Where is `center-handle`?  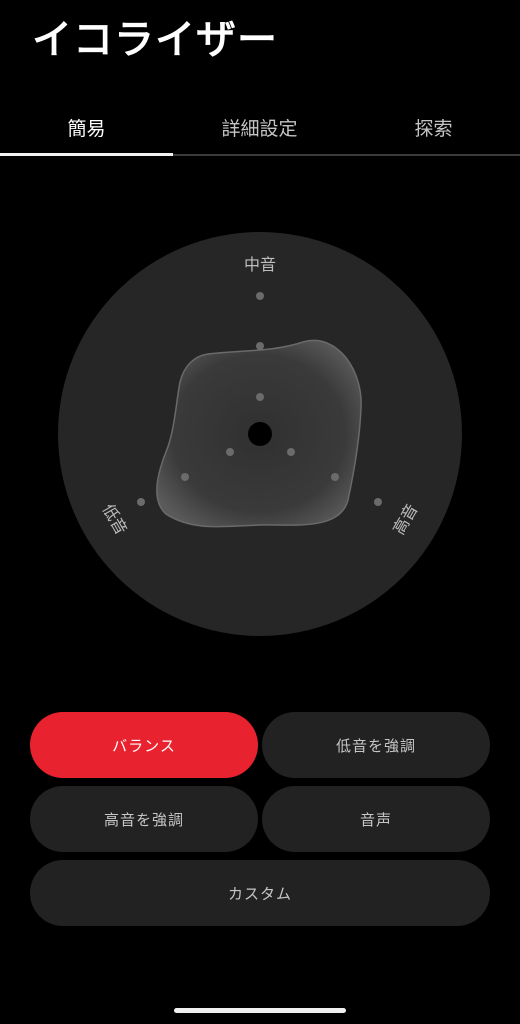 center-handle is located at coordinates (260, 434).